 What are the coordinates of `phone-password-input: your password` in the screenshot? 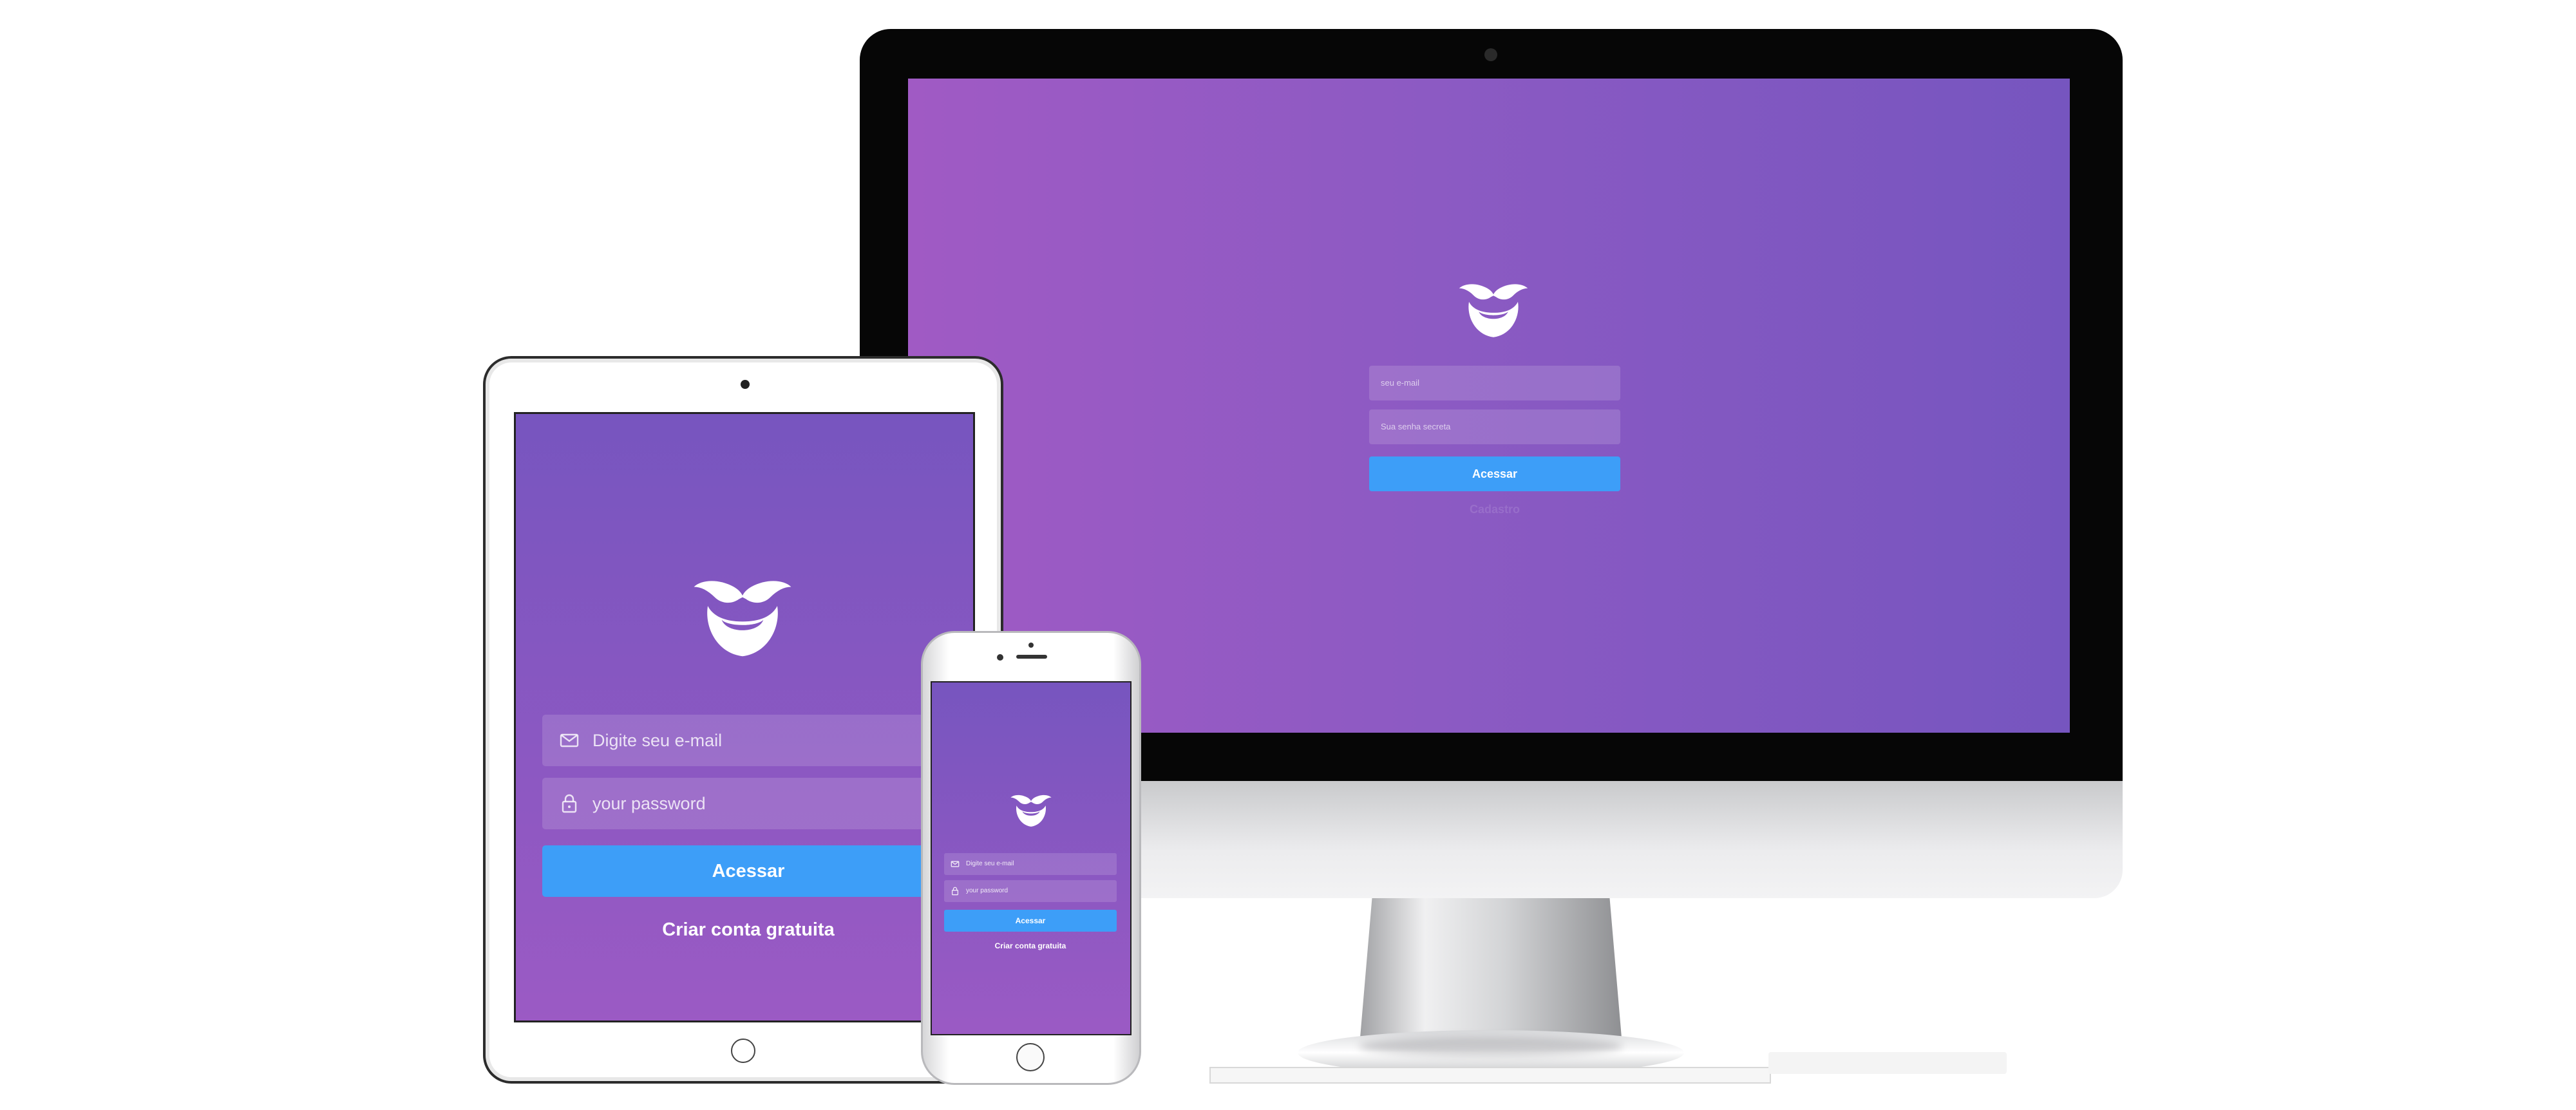 It's located at (1030, 891).